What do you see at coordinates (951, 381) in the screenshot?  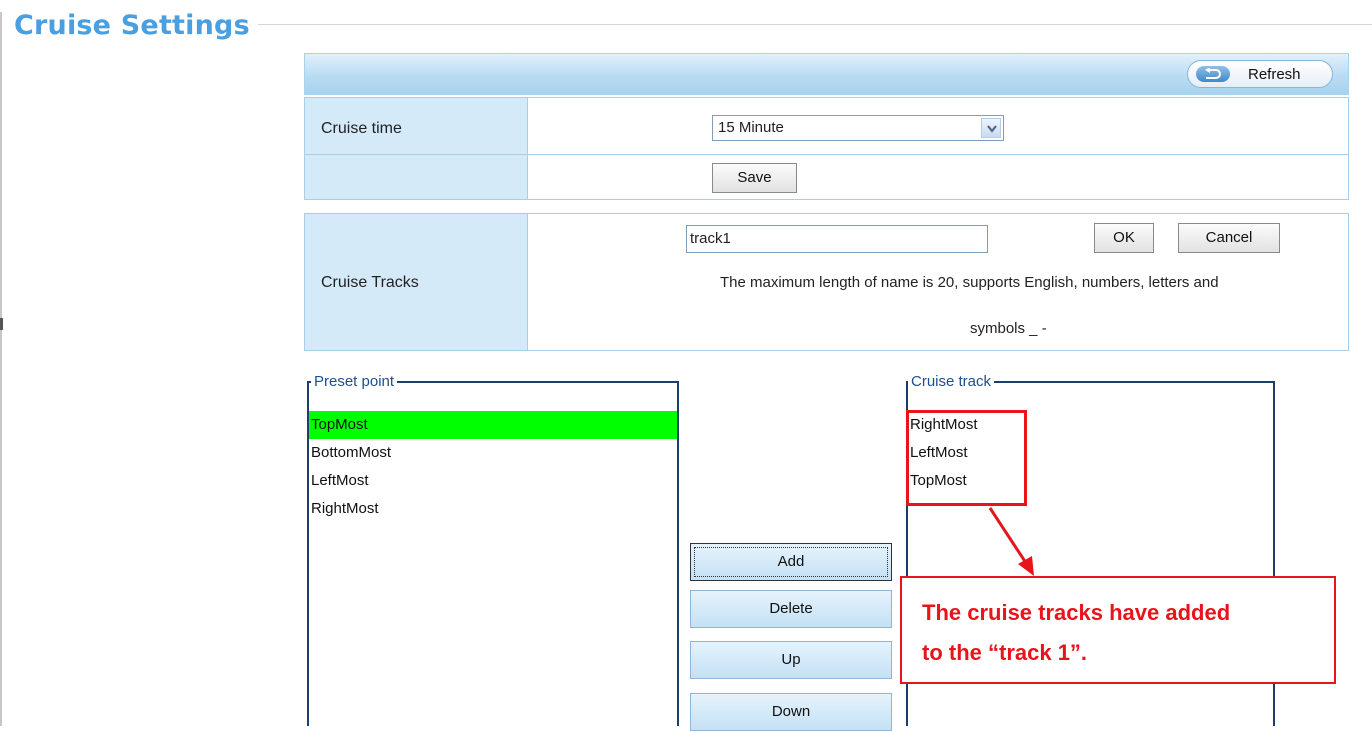 I see `cruise-track-legend: Cruise track` at bounding box center [951, 381].